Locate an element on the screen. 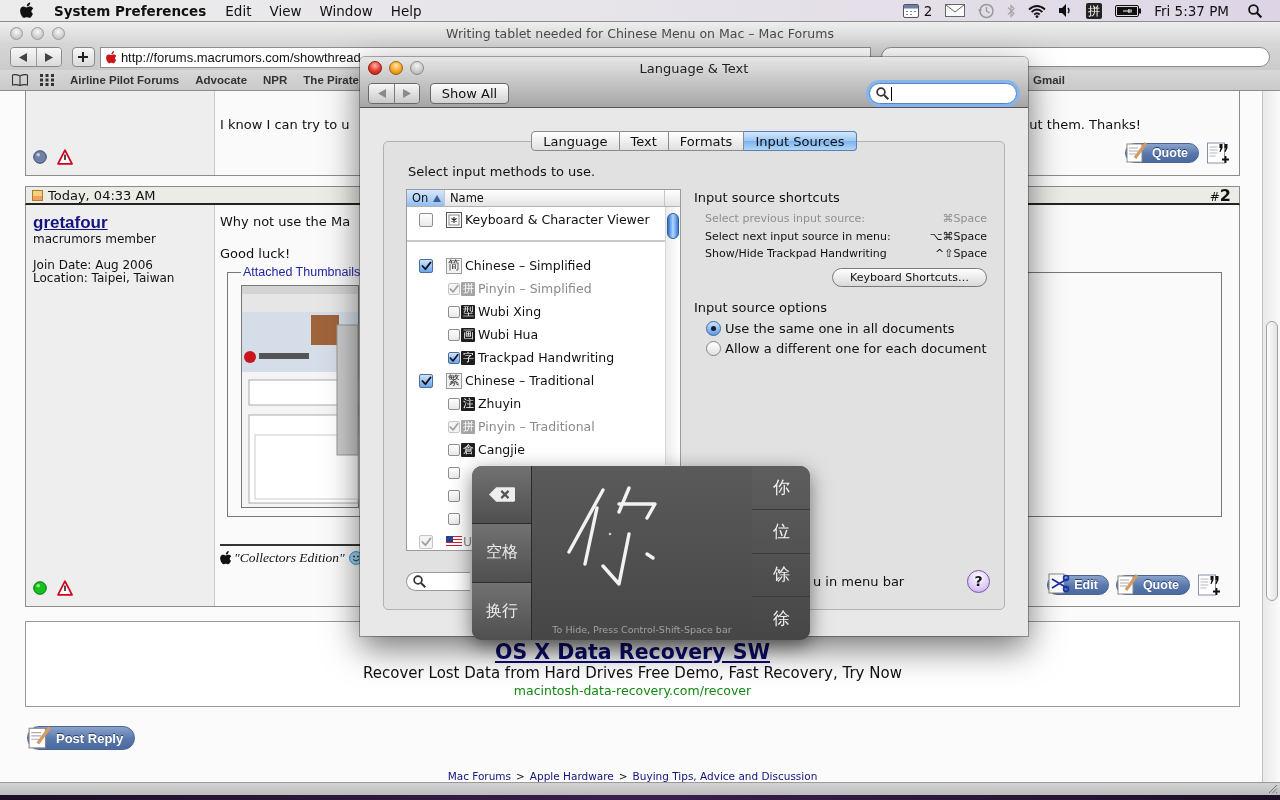 This screenshot has width=1280, height=800. member-location: Location: Taipei, Taiwan is located at coordinates (104, 278).